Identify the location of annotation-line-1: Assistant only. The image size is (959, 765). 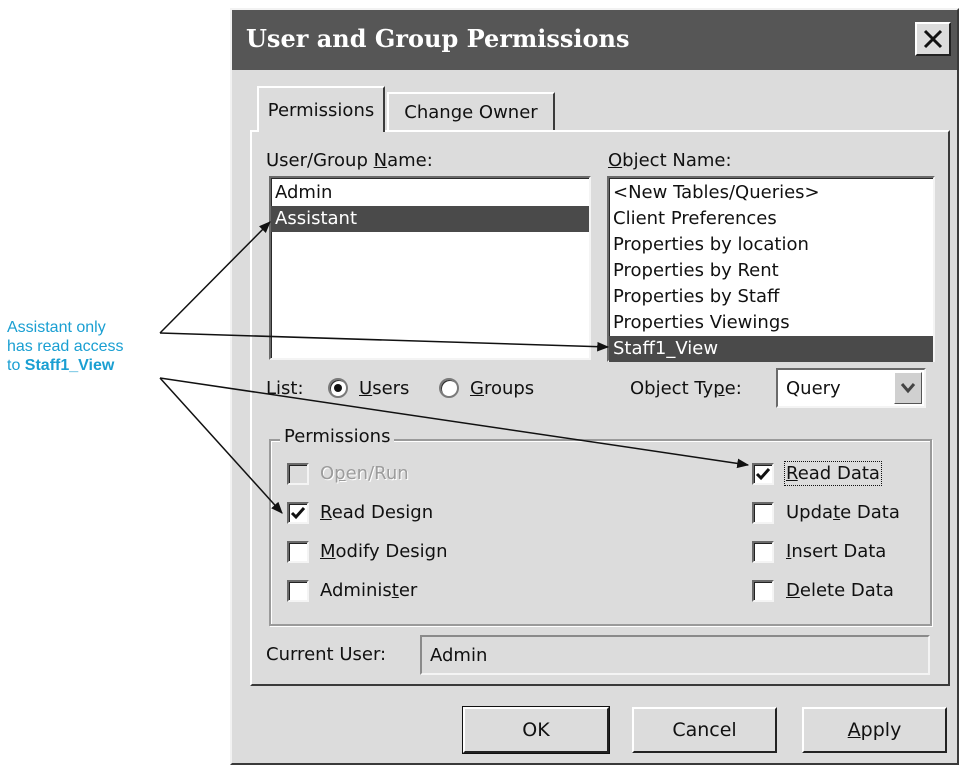
(56, 327).